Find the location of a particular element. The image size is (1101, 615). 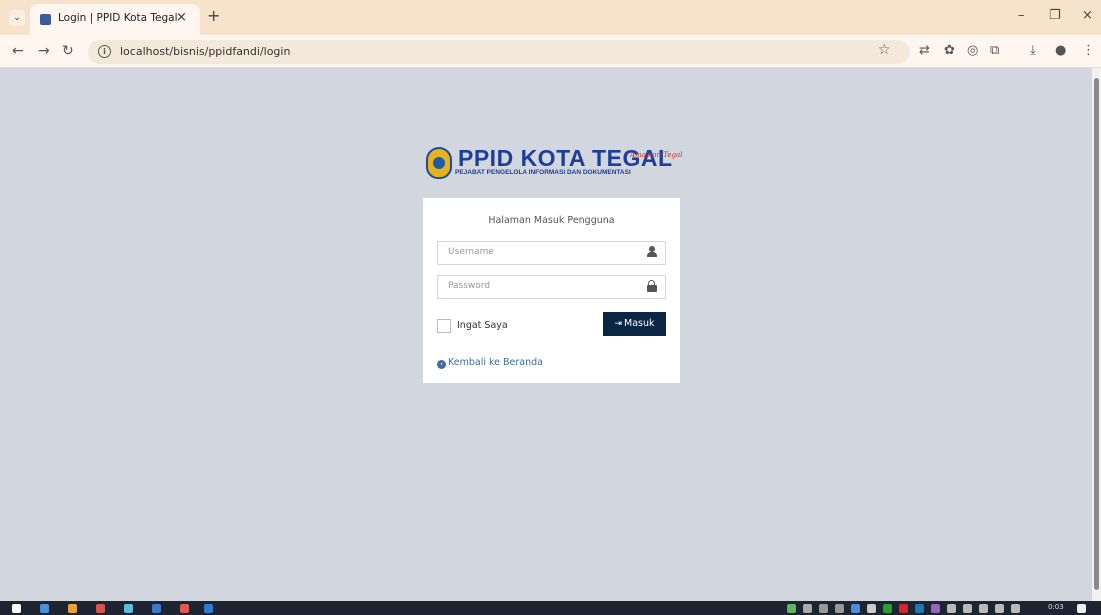

masuk-button: ⇥ Masuk is located at coordinates (634, 324).